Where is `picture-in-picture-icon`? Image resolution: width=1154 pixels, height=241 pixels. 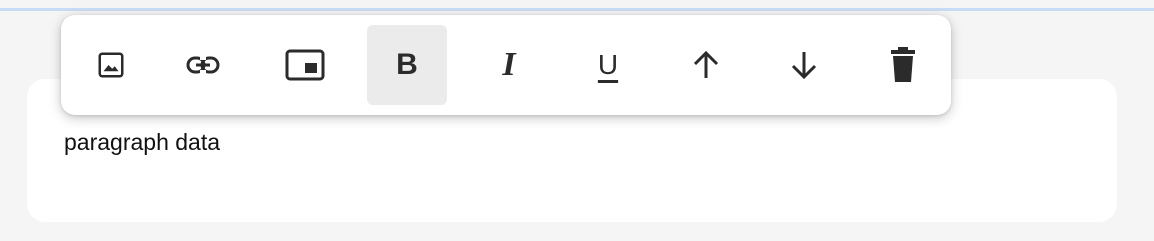 picture-in-picture-icon is located at coordinates (305, 65).